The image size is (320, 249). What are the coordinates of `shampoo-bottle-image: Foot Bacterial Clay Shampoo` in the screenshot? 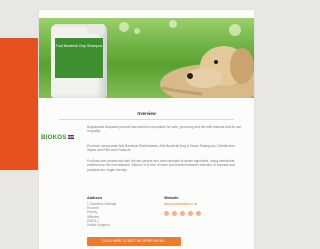 It's located at (79, 61).